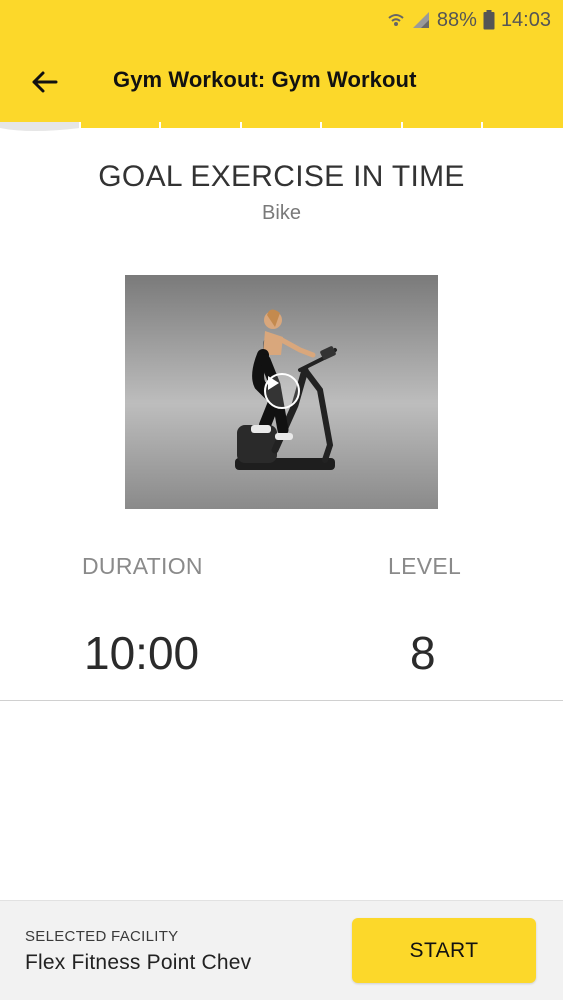 This screenshot has width=563, height=1000. What do you see at coordinates (423, 653) in the screenshot?
I see `level-value: 8` at bounding box center [423, 653].